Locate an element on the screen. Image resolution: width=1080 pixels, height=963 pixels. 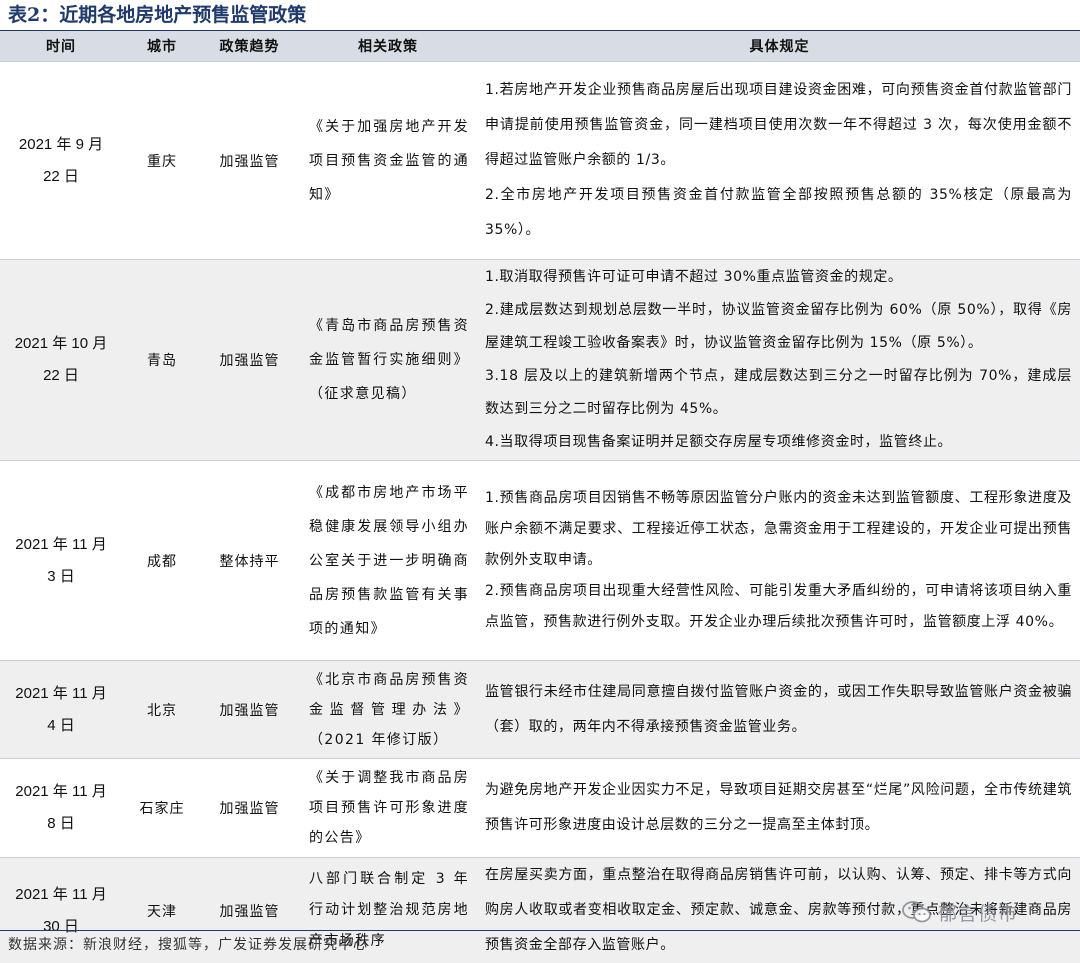
row-policy: 《北京市商品房预售资金监督管理办法》（2021 年修订版） is located at coordinates (388, 710).